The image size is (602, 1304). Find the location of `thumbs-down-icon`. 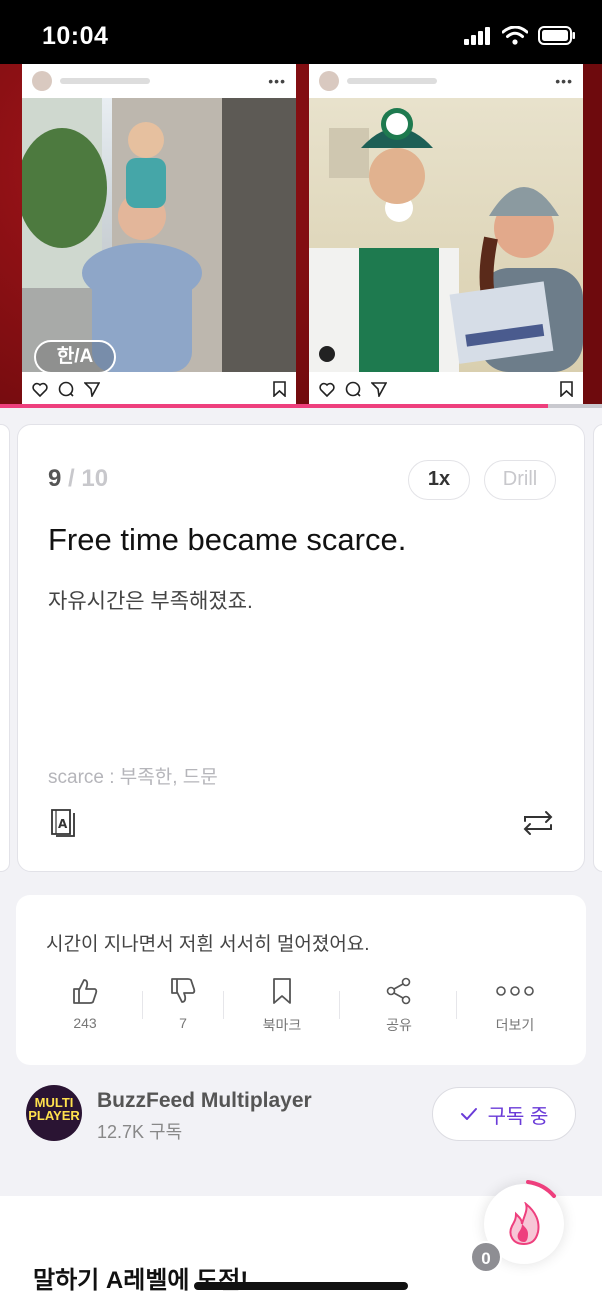

thumbs-down-icon is located at coordinates (183, 990).